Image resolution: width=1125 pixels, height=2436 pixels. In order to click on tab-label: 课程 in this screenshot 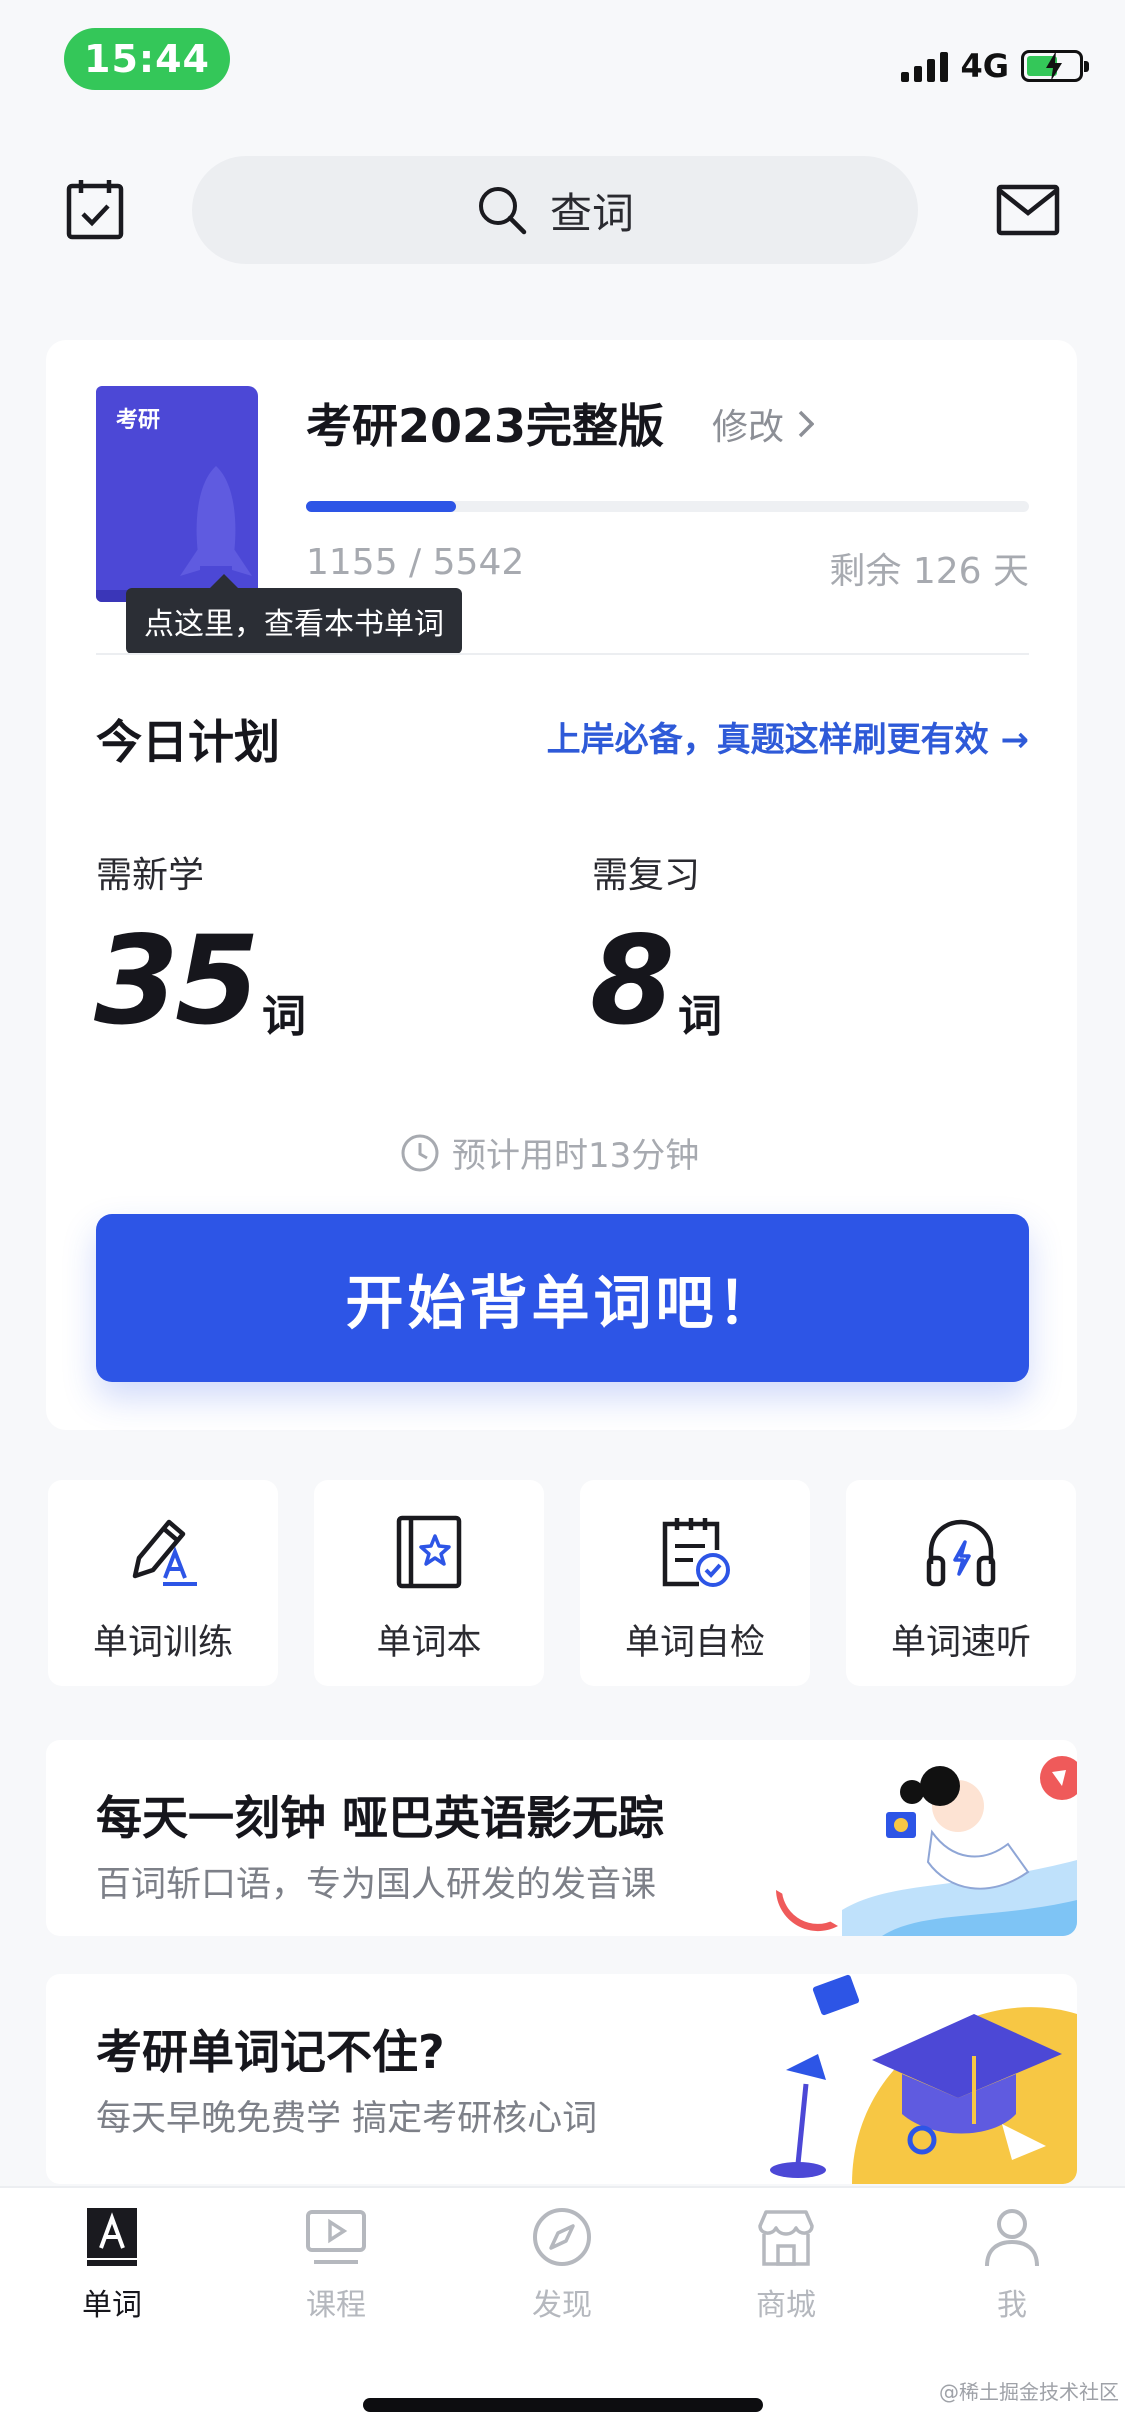, I will do `click(336, 2305)`.